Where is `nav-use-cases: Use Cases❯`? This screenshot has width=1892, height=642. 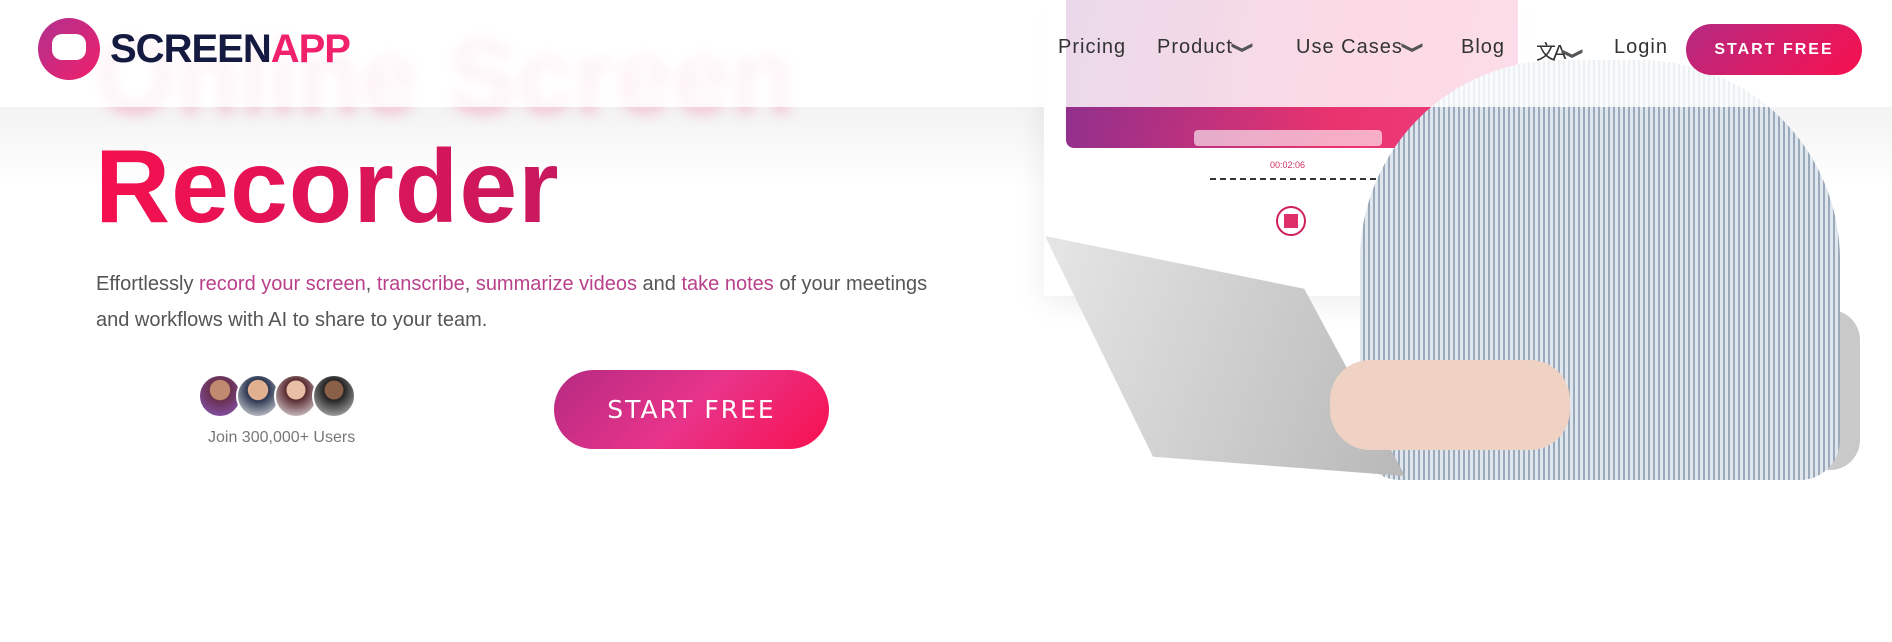 nav-use-cases: Use Cases❯ is located at coordinates (1359, 47).